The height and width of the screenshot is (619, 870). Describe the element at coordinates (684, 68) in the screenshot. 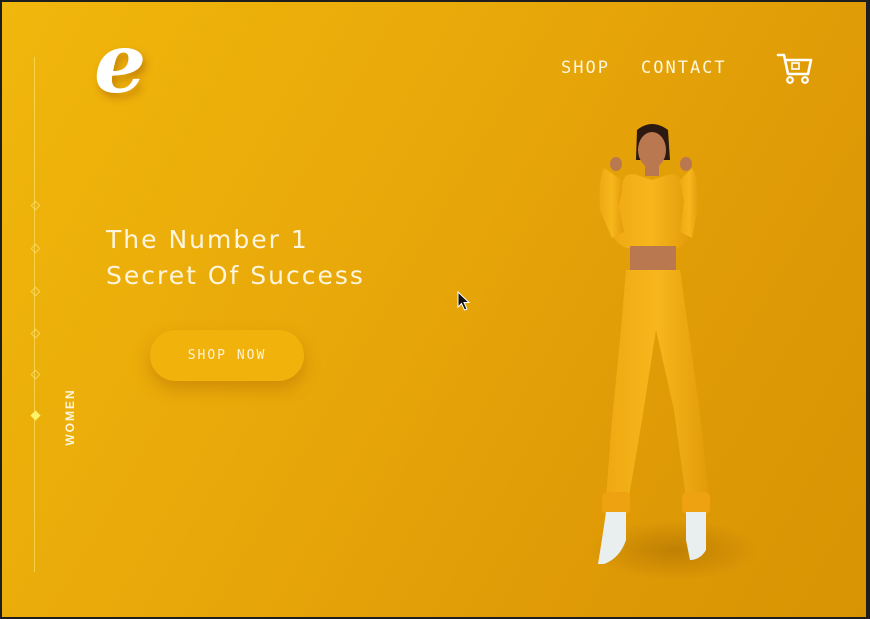

I see `nav-contact-link: CONTACT` at that location.